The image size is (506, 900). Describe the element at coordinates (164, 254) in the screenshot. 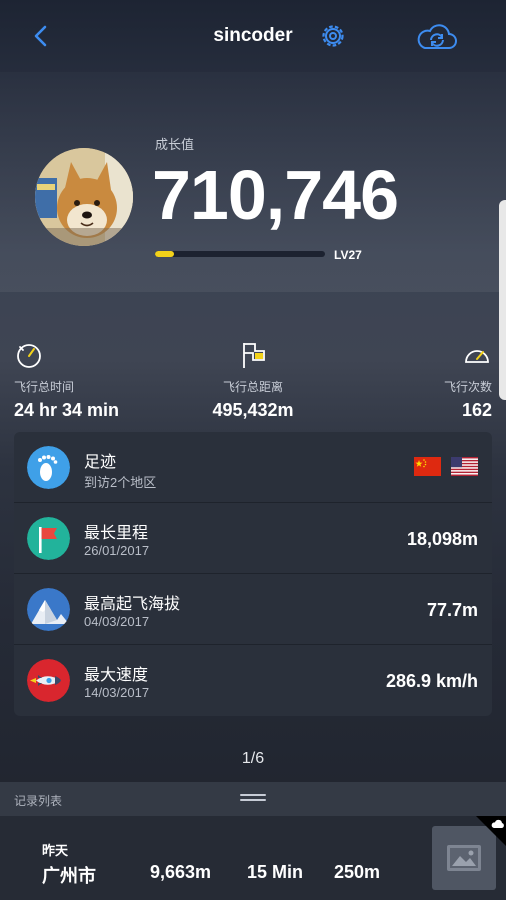

I see `level-progress-fill` at that location.